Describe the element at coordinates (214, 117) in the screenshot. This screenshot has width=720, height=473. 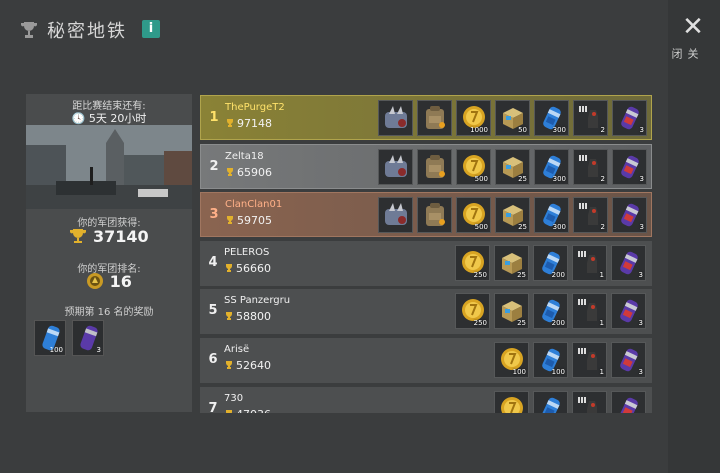
I see `row-rank: 1` at that location.